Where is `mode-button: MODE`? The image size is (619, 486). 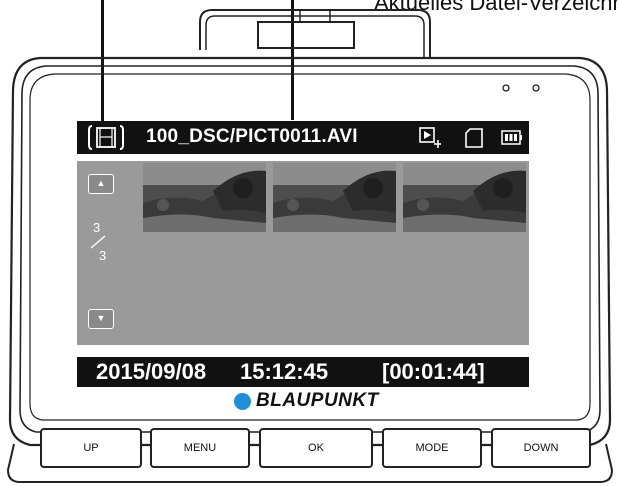
mode-button: MODE is located at coordinates (432, 448).